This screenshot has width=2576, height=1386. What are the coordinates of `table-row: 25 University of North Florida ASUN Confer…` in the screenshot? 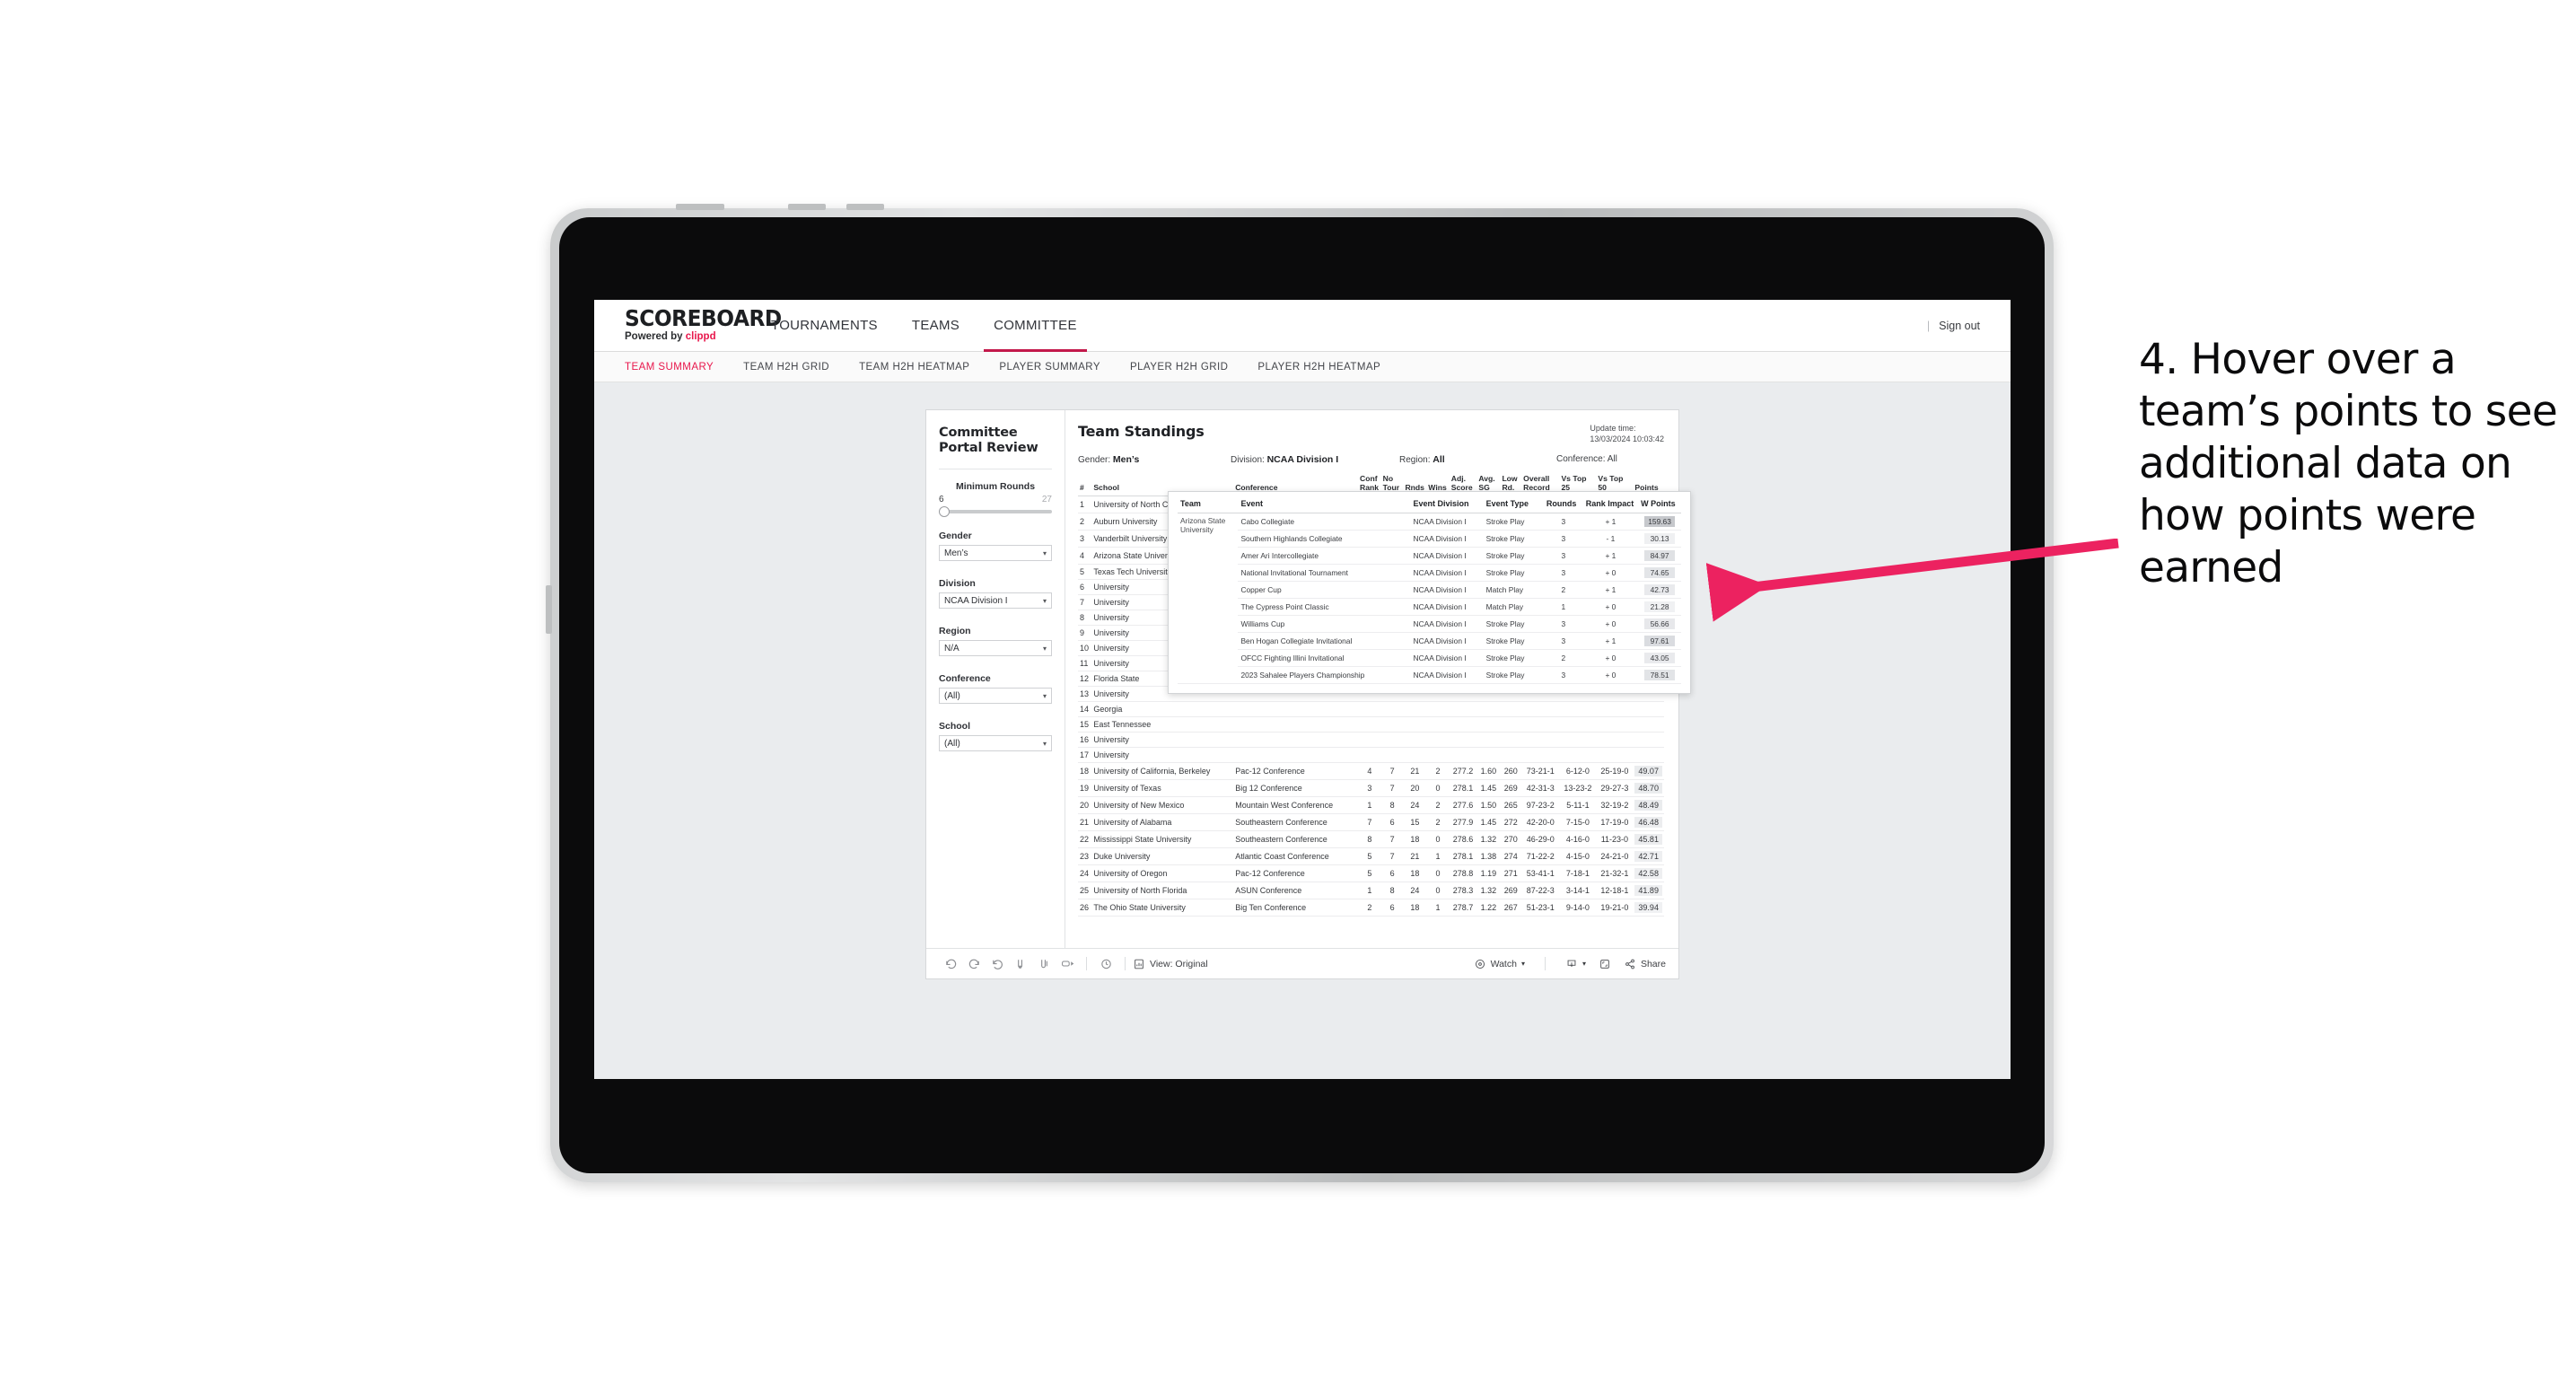 It's located at (1371, 890).